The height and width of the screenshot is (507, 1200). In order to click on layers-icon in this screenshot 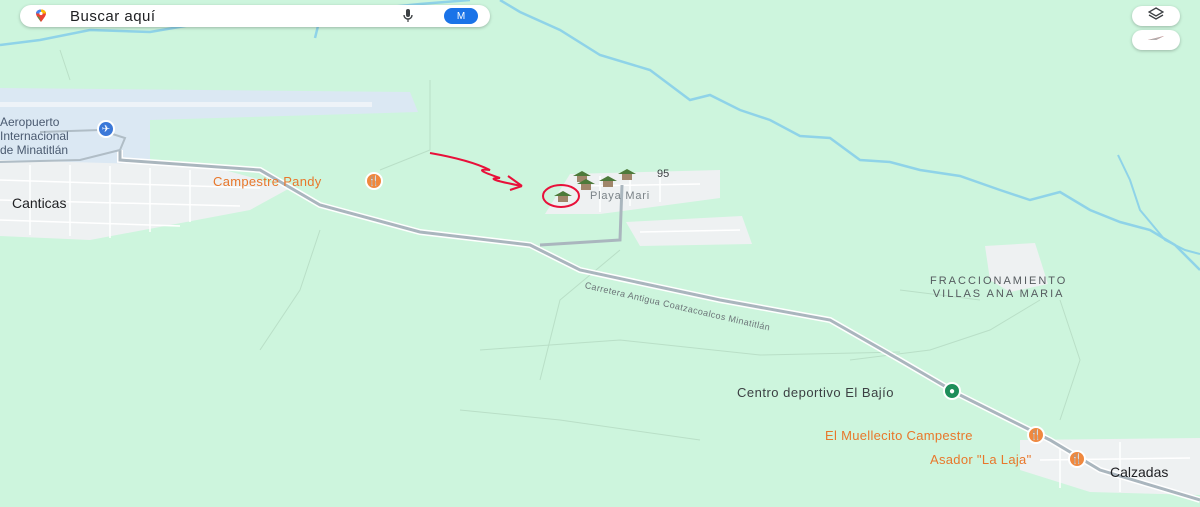, I will do `click(1156, 16)`.